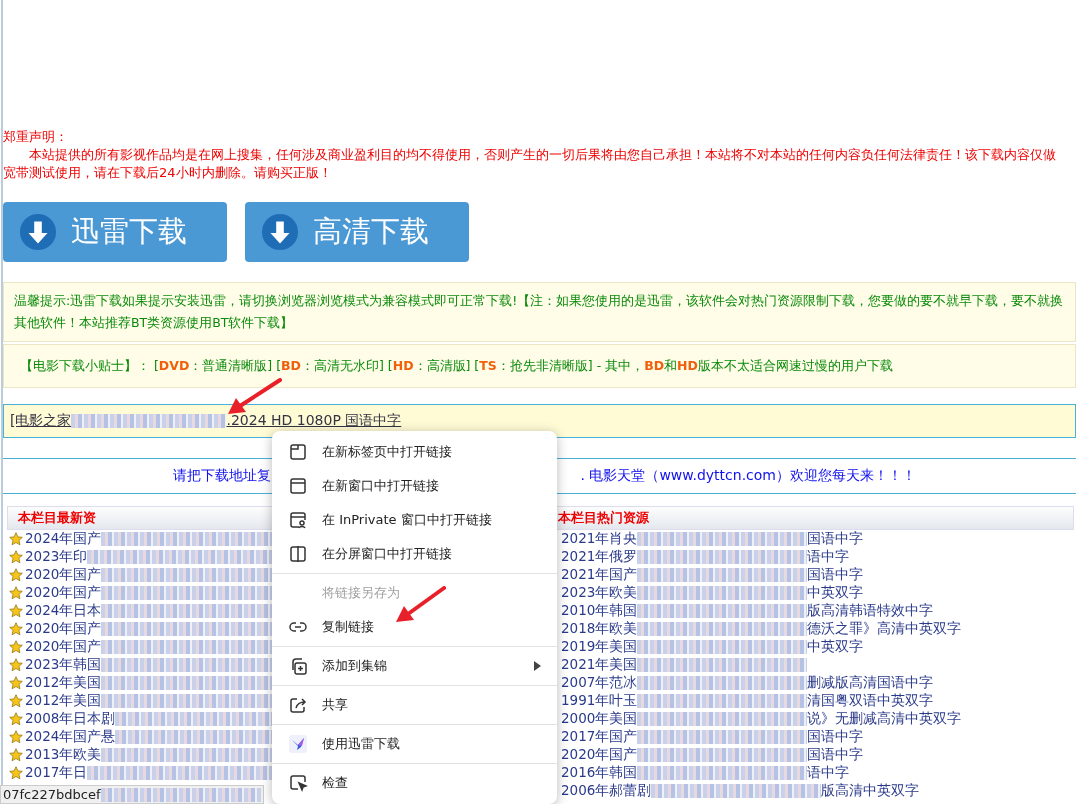  I want to click on bird-icon, so click(298, 744).